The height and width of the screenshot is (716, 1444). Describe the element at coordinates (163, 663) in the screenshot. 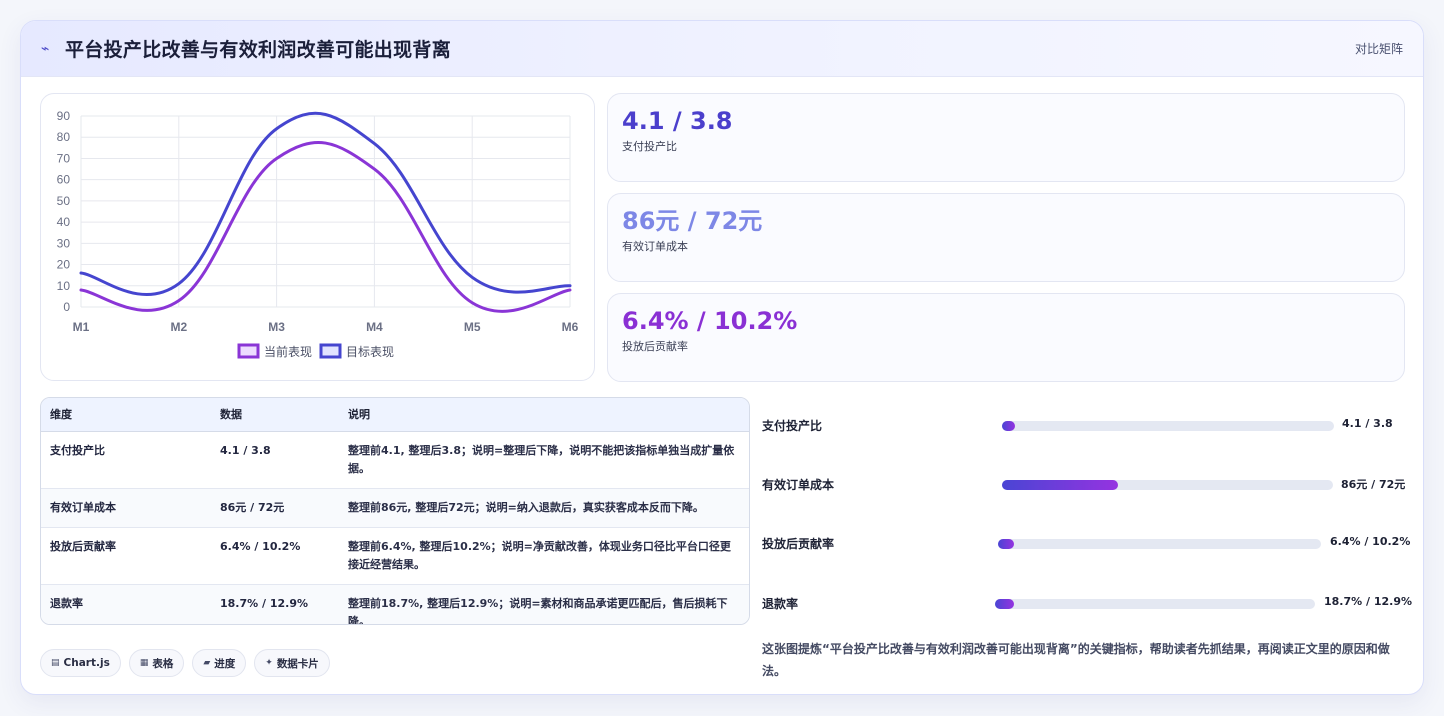

I see `tag-label: 表格` at that location.